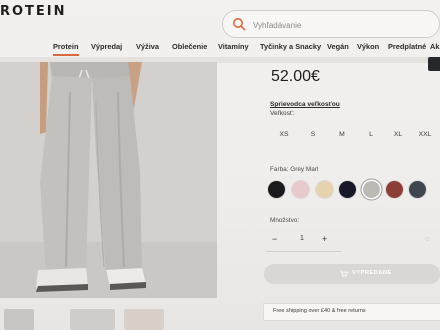 This screenshot has width=440, height=330. I want to click on info-icon: ◌, so click(427, 239).